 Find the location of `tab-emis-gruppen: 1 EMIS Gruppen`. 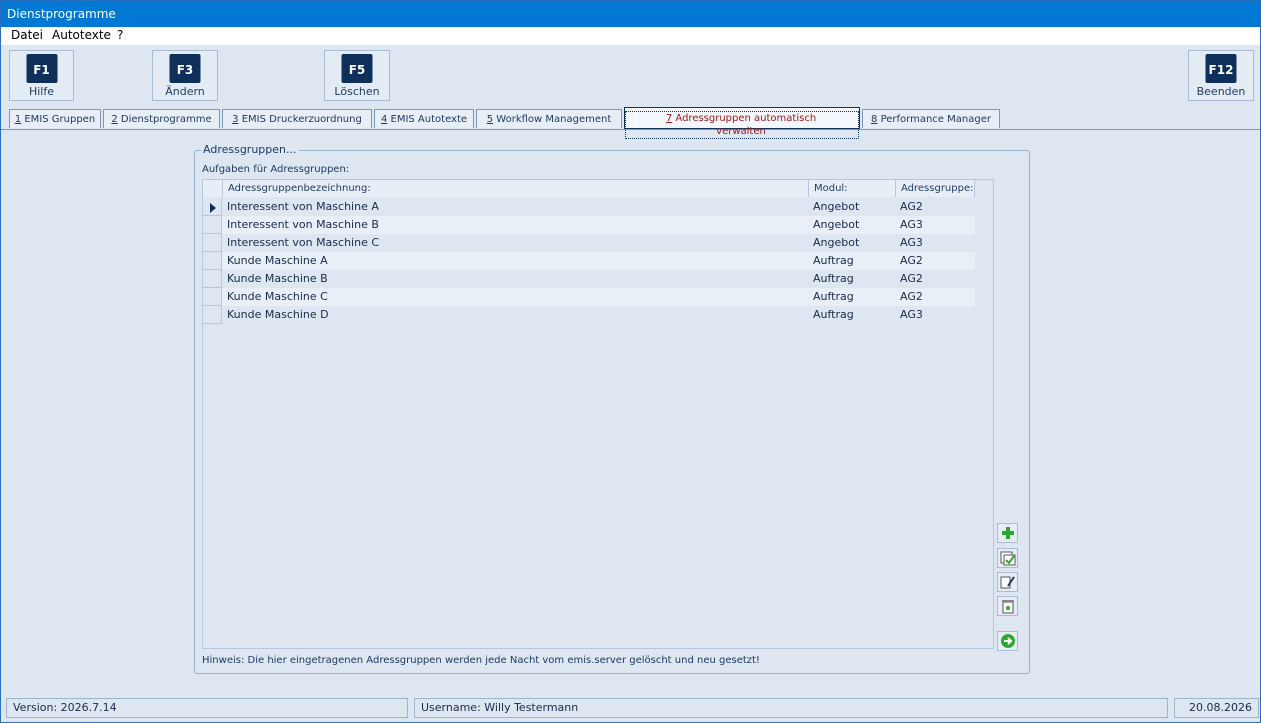

tab-emis-gruppen: 1 EMIS Gruppen is located at coordinates (55, 118).